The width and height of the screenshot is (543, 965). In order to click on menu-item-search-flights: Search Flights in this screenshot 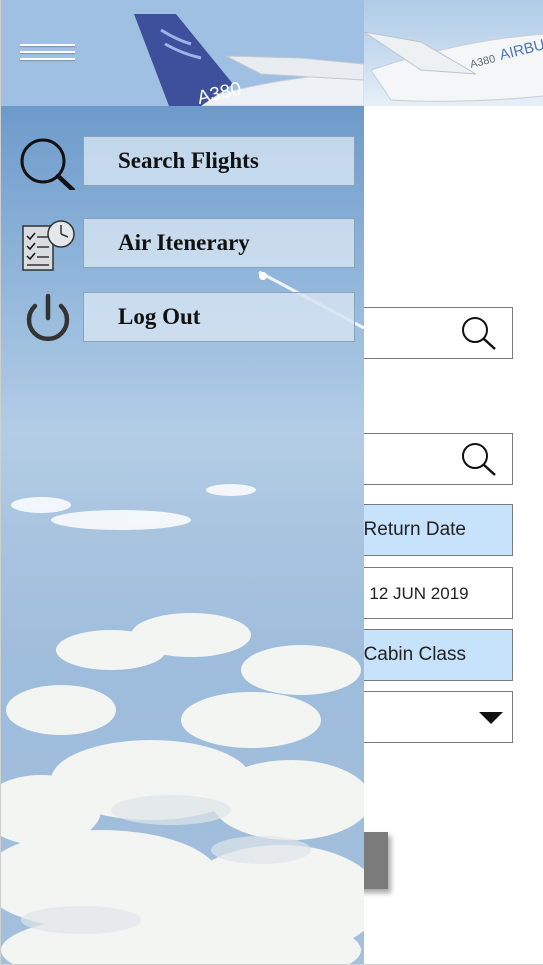, I will do `click(186, 163)`.